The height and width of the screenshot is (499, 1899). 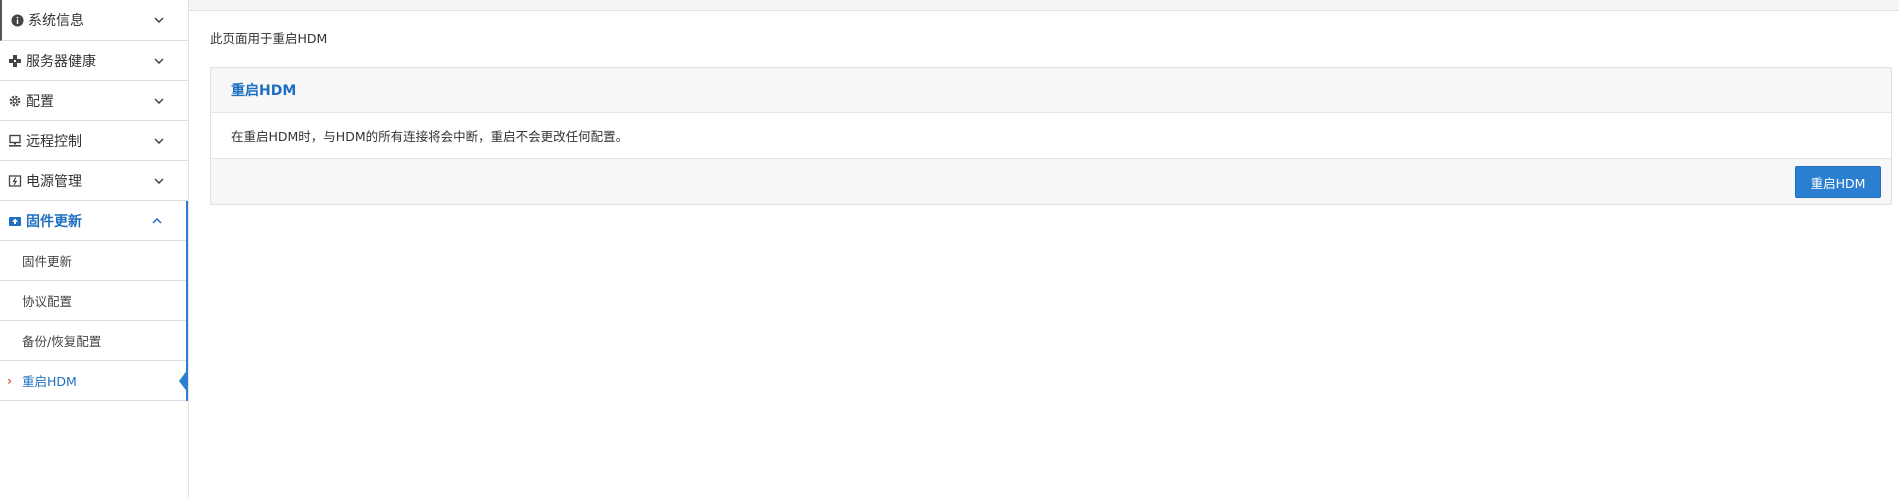 I want to click on sidebar-item-label: 远程控制, so click(x=54, y=141).